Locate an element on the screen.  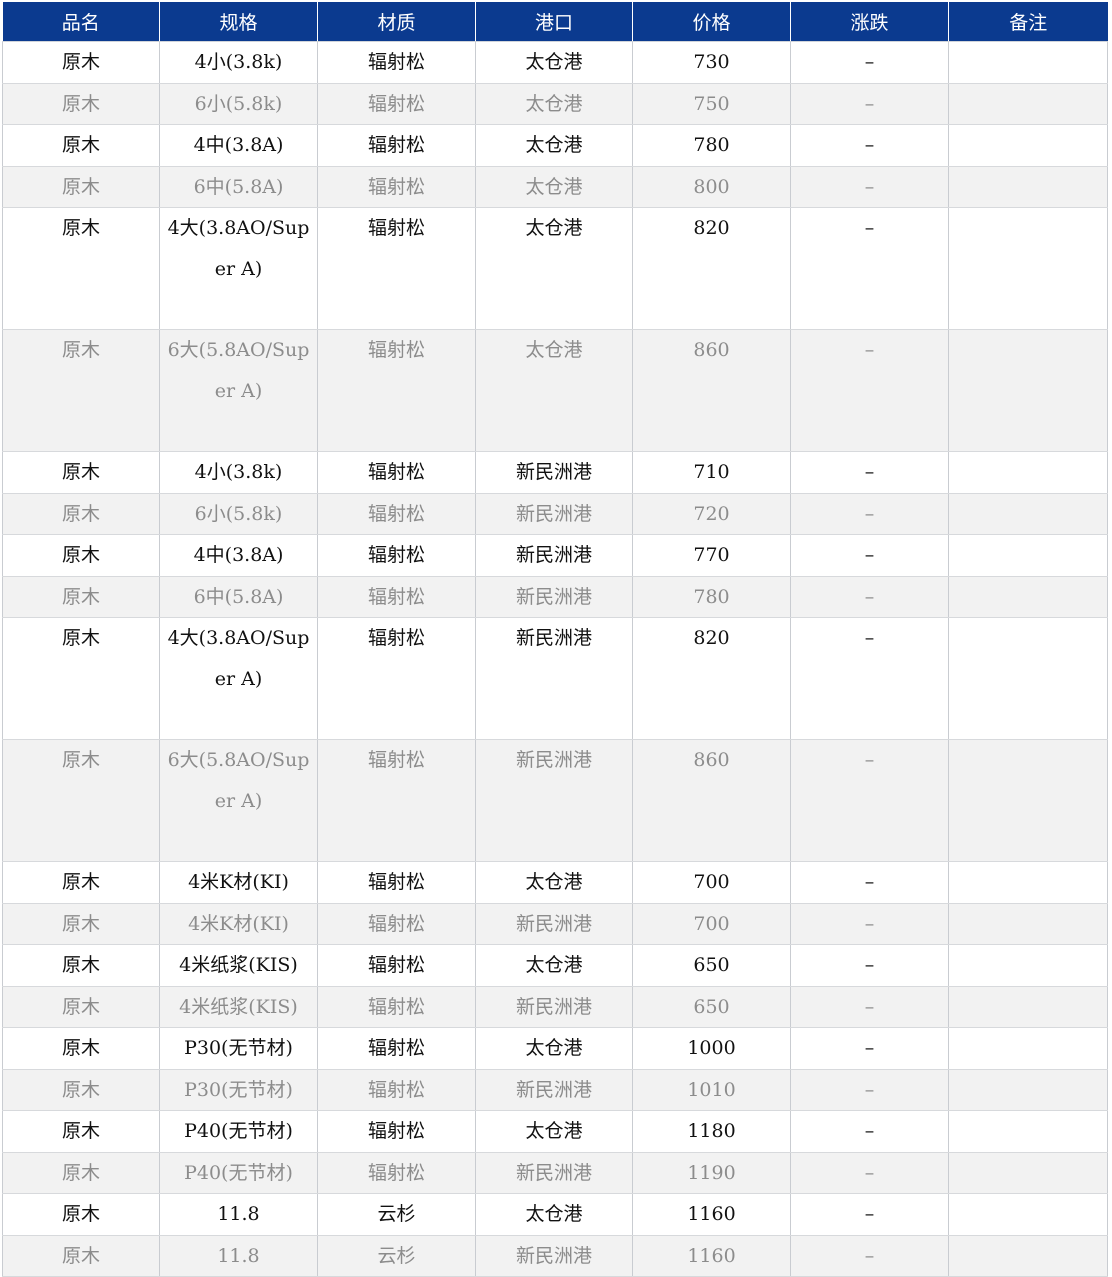
cell-spec: 4米纸浆(KIS) is located at coordinates (238, 1007).